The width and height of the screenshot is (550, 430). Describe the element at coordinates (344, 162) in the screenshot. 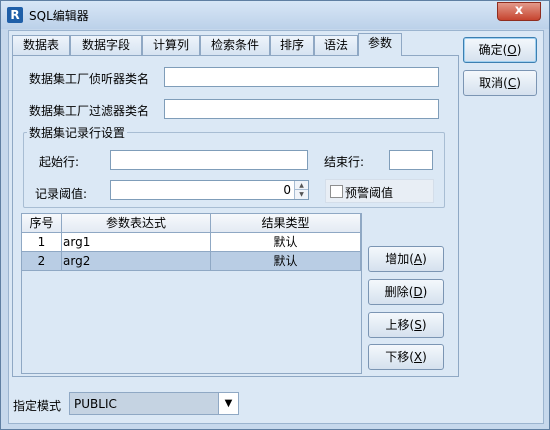

I see `end-row-label: 结束行:` at that location.